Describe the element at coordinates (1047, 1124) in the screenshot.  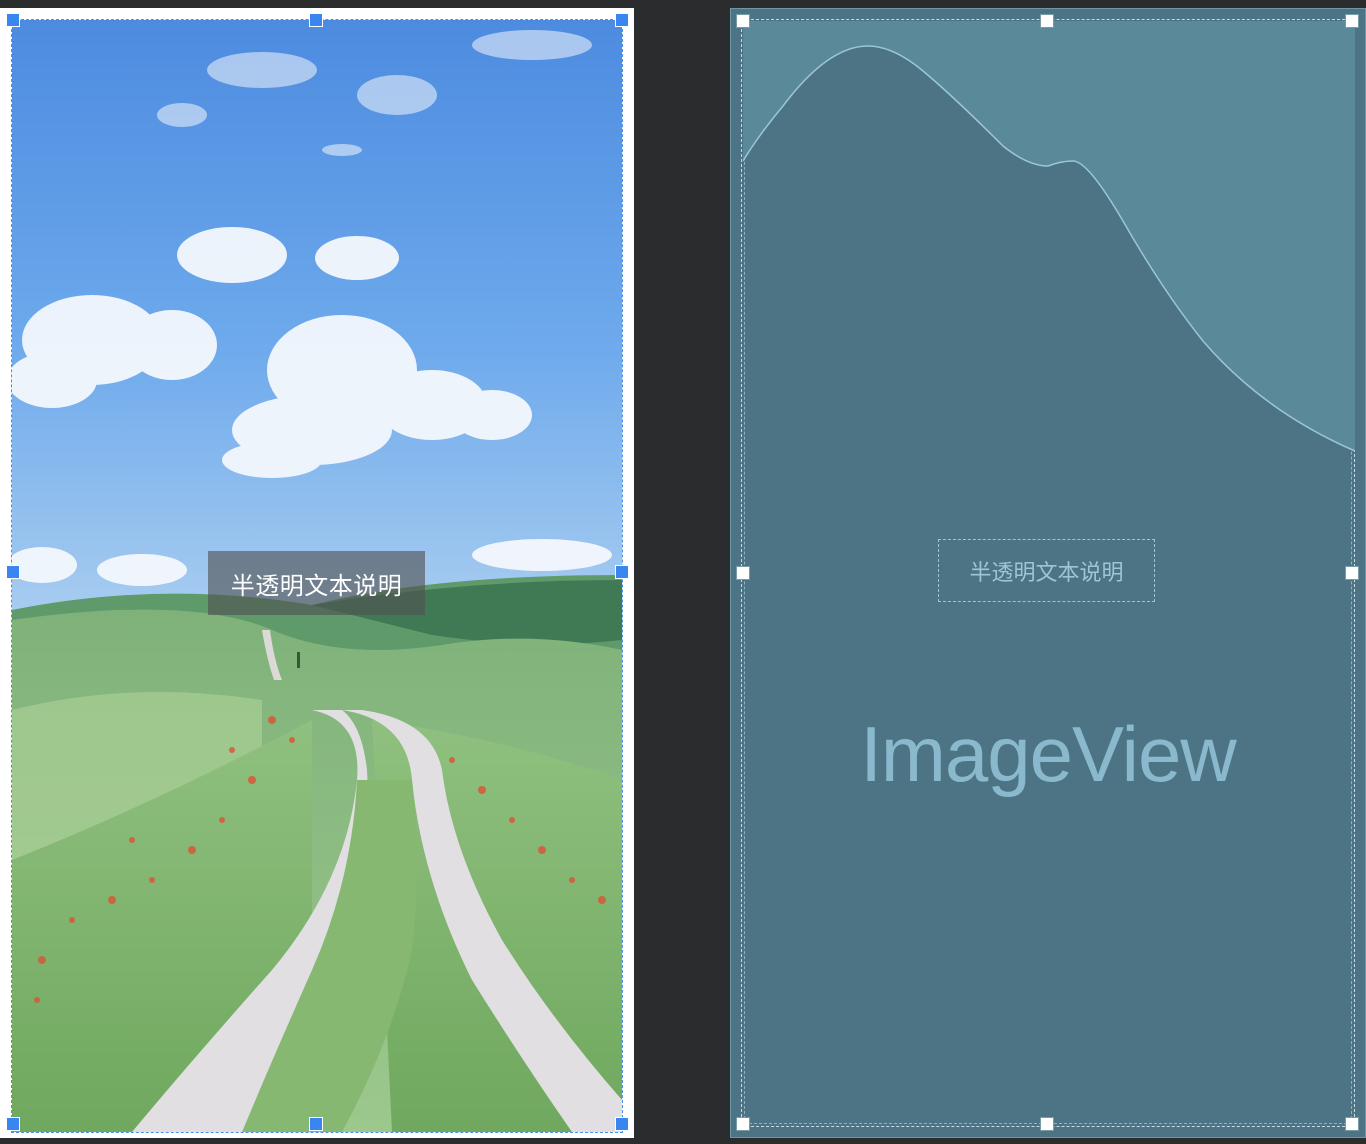
I see `blueprint-handle-bottom-center` at that location.